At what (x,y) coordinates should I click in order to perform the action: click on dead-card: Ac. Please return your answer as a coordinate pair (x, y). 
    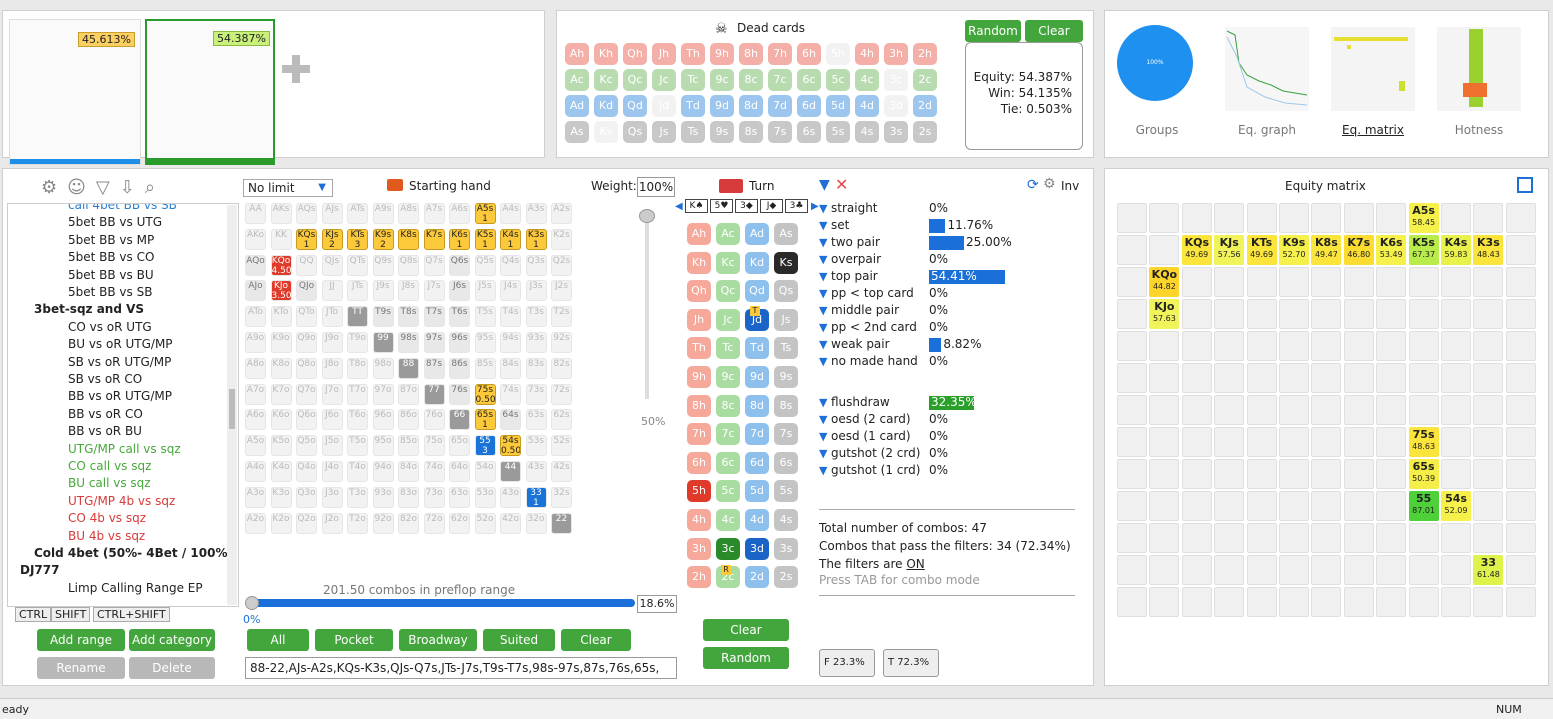
    Looking at the image, I should click on (577, 80).